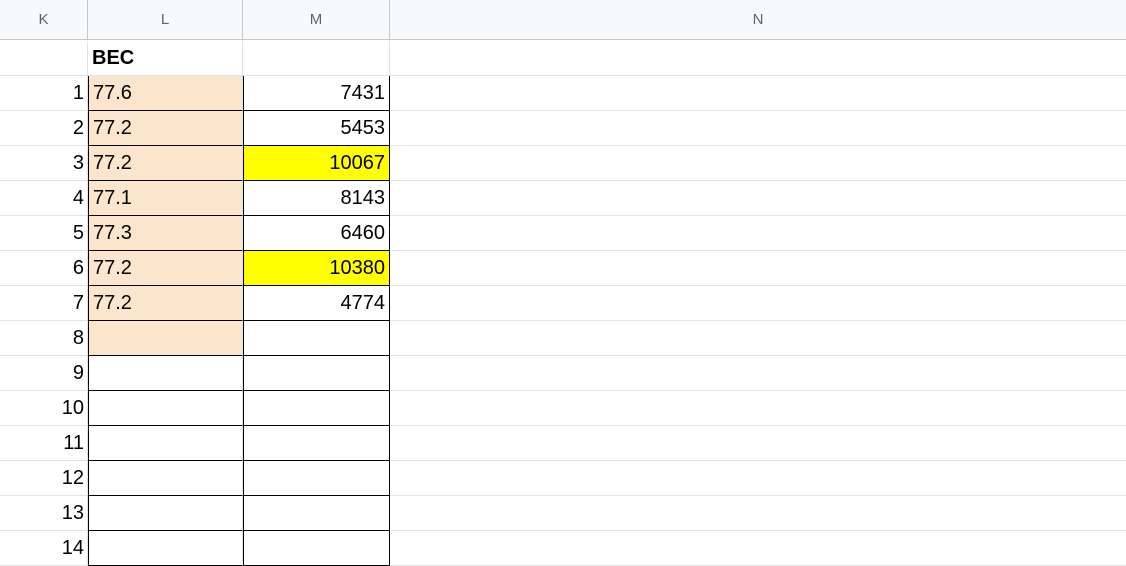  Describe the element at coordinates (44, 303) in the screenshot. I see `cell-k: 7` at that location.